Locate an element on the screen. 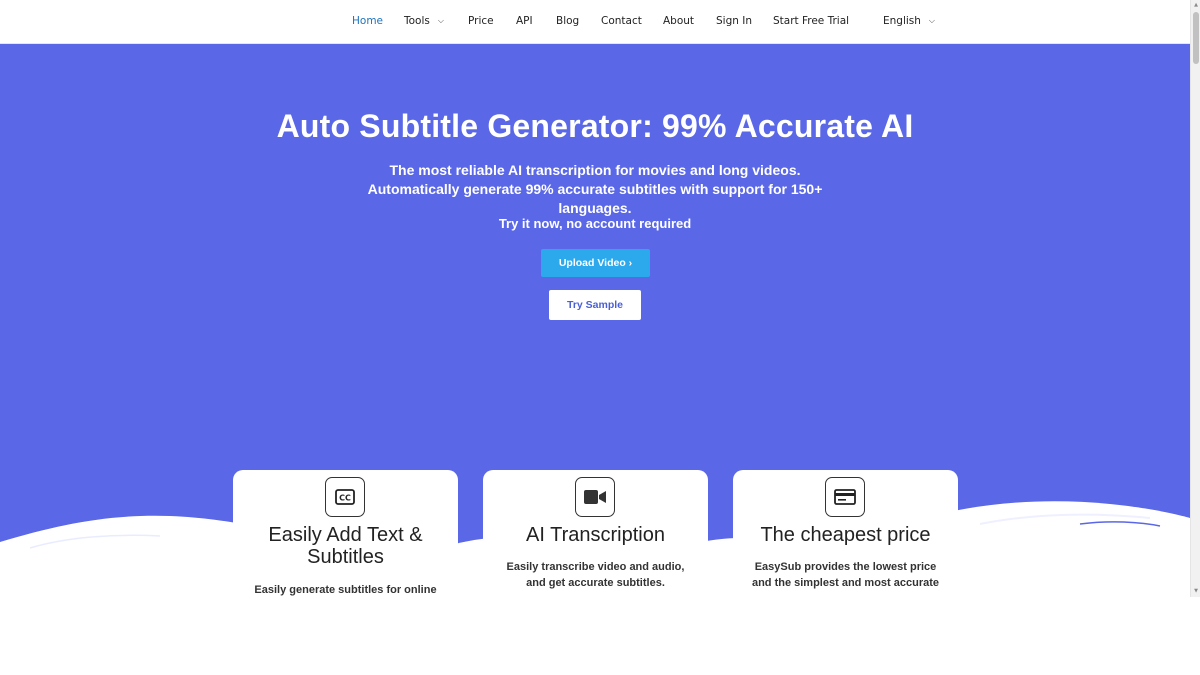  closed-captions-icon: CC is located at coordinates (345, 497).